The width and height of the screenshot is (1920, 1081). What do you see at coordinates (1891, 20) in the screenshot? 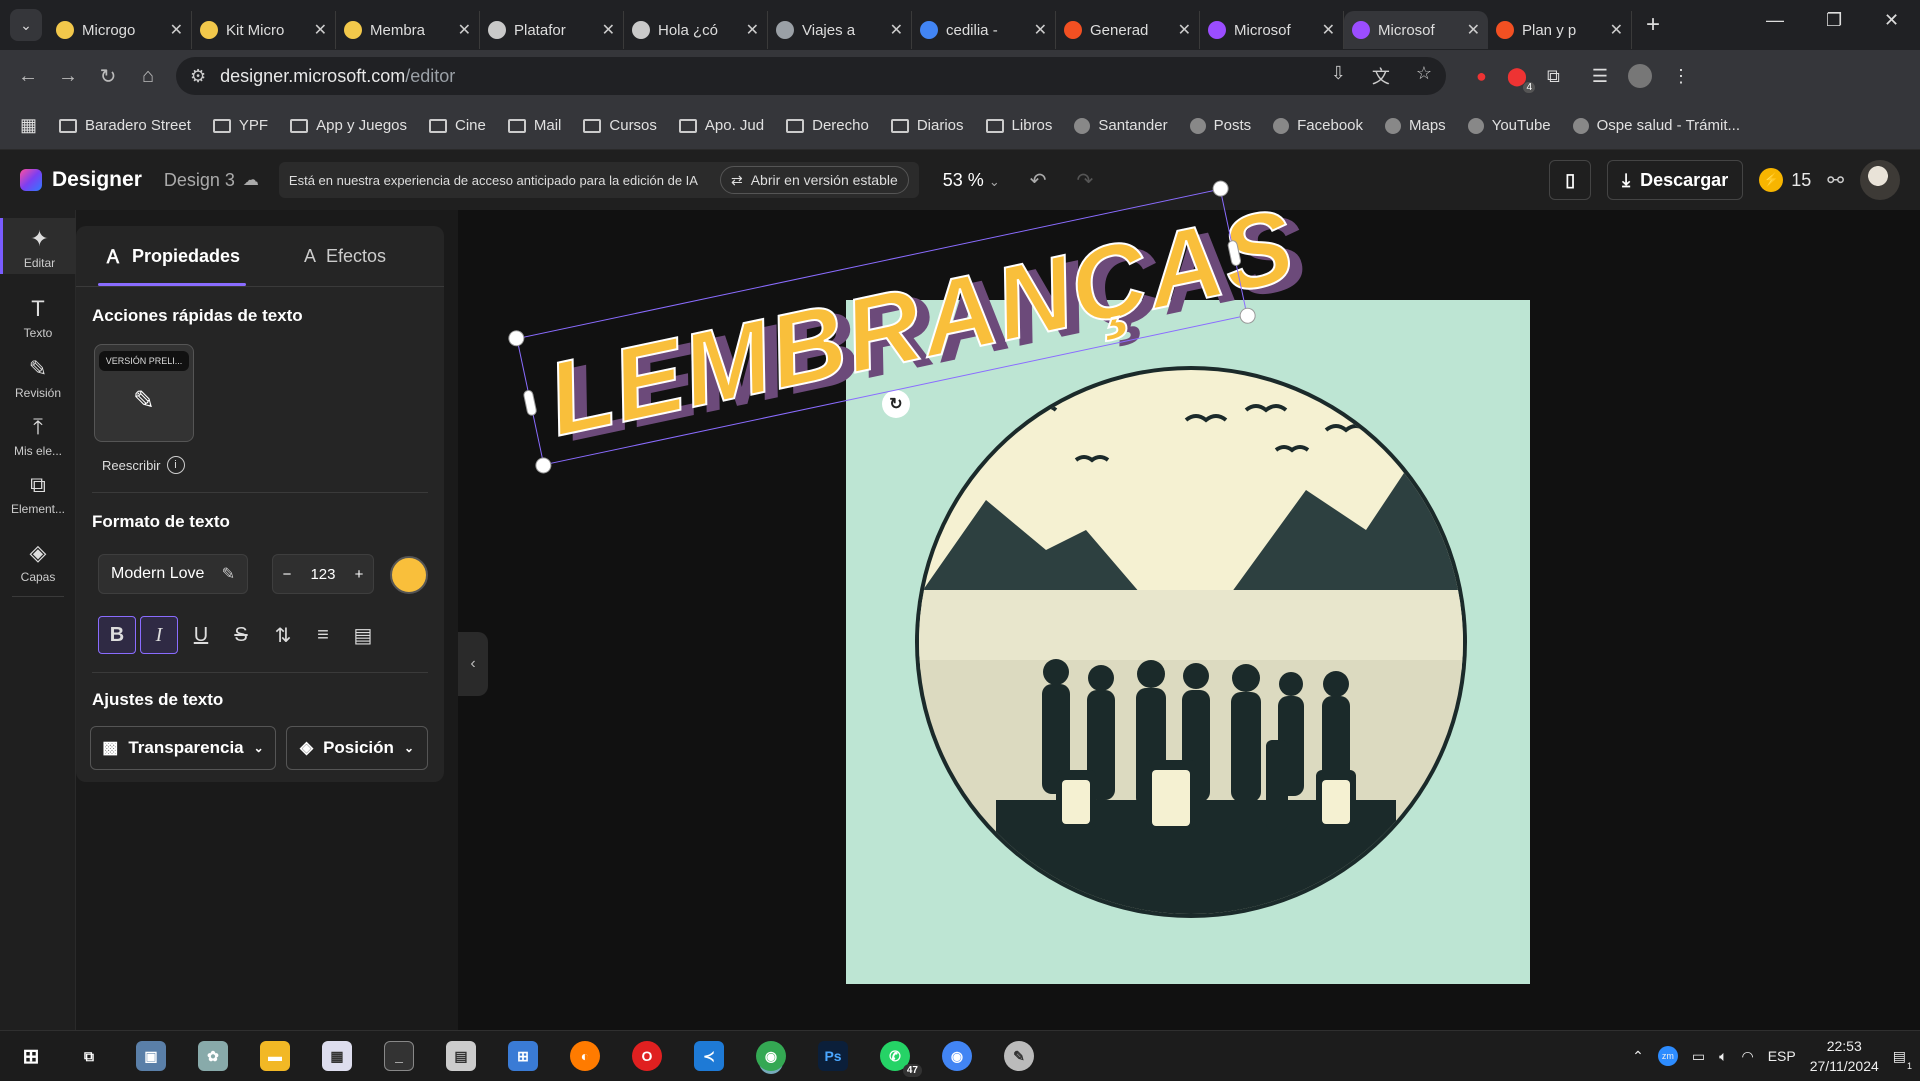
I see `close-window-button: ✕` at bounding box center [1891, 20].